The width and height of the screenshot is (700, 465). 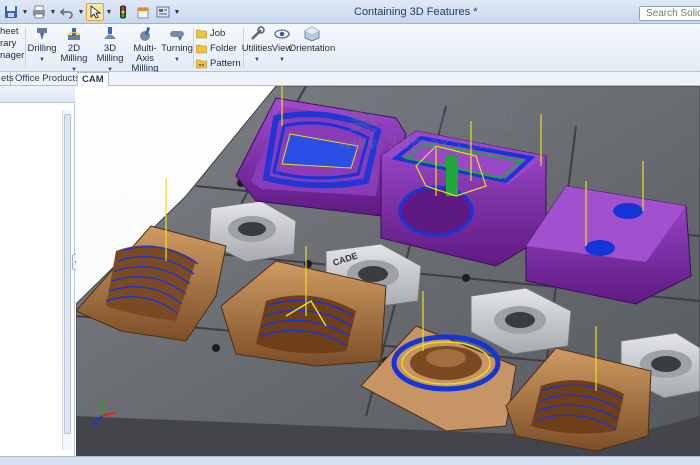 I want to click on file-properties-icon, so click(x=143, y=12).